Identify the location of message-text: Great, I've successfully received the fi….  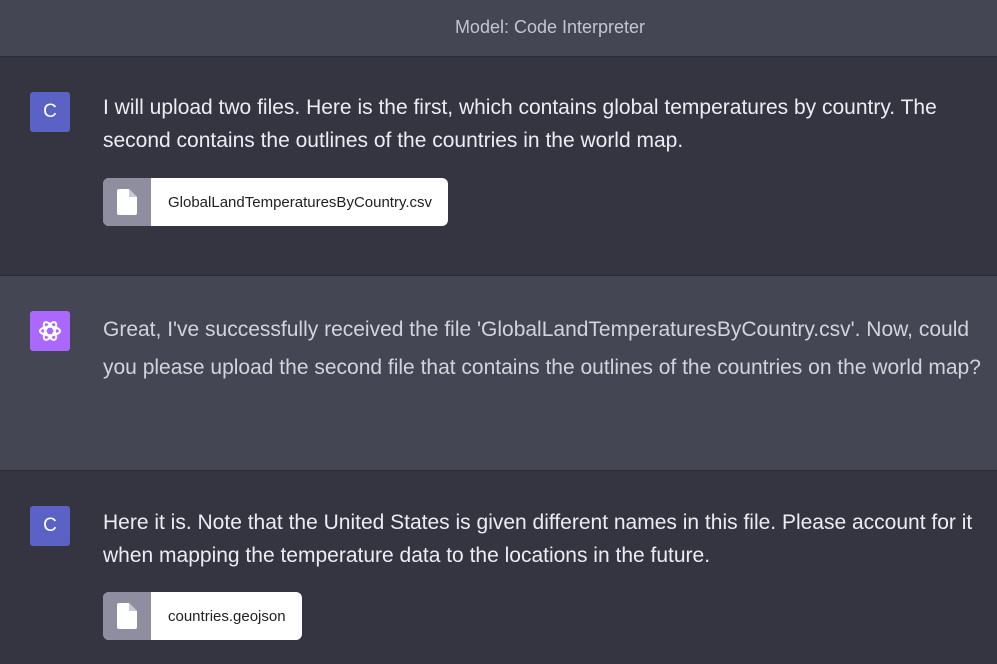
(542, 348).